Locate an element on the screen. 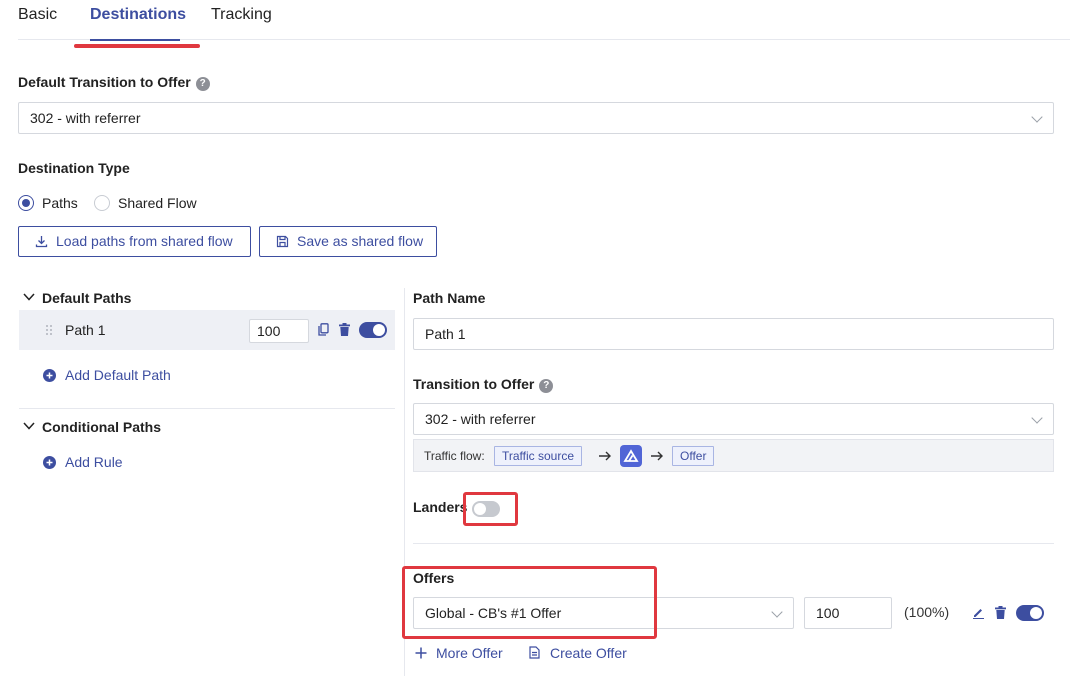  radio-paths-label: Paths is located at coordinates (60, 203).